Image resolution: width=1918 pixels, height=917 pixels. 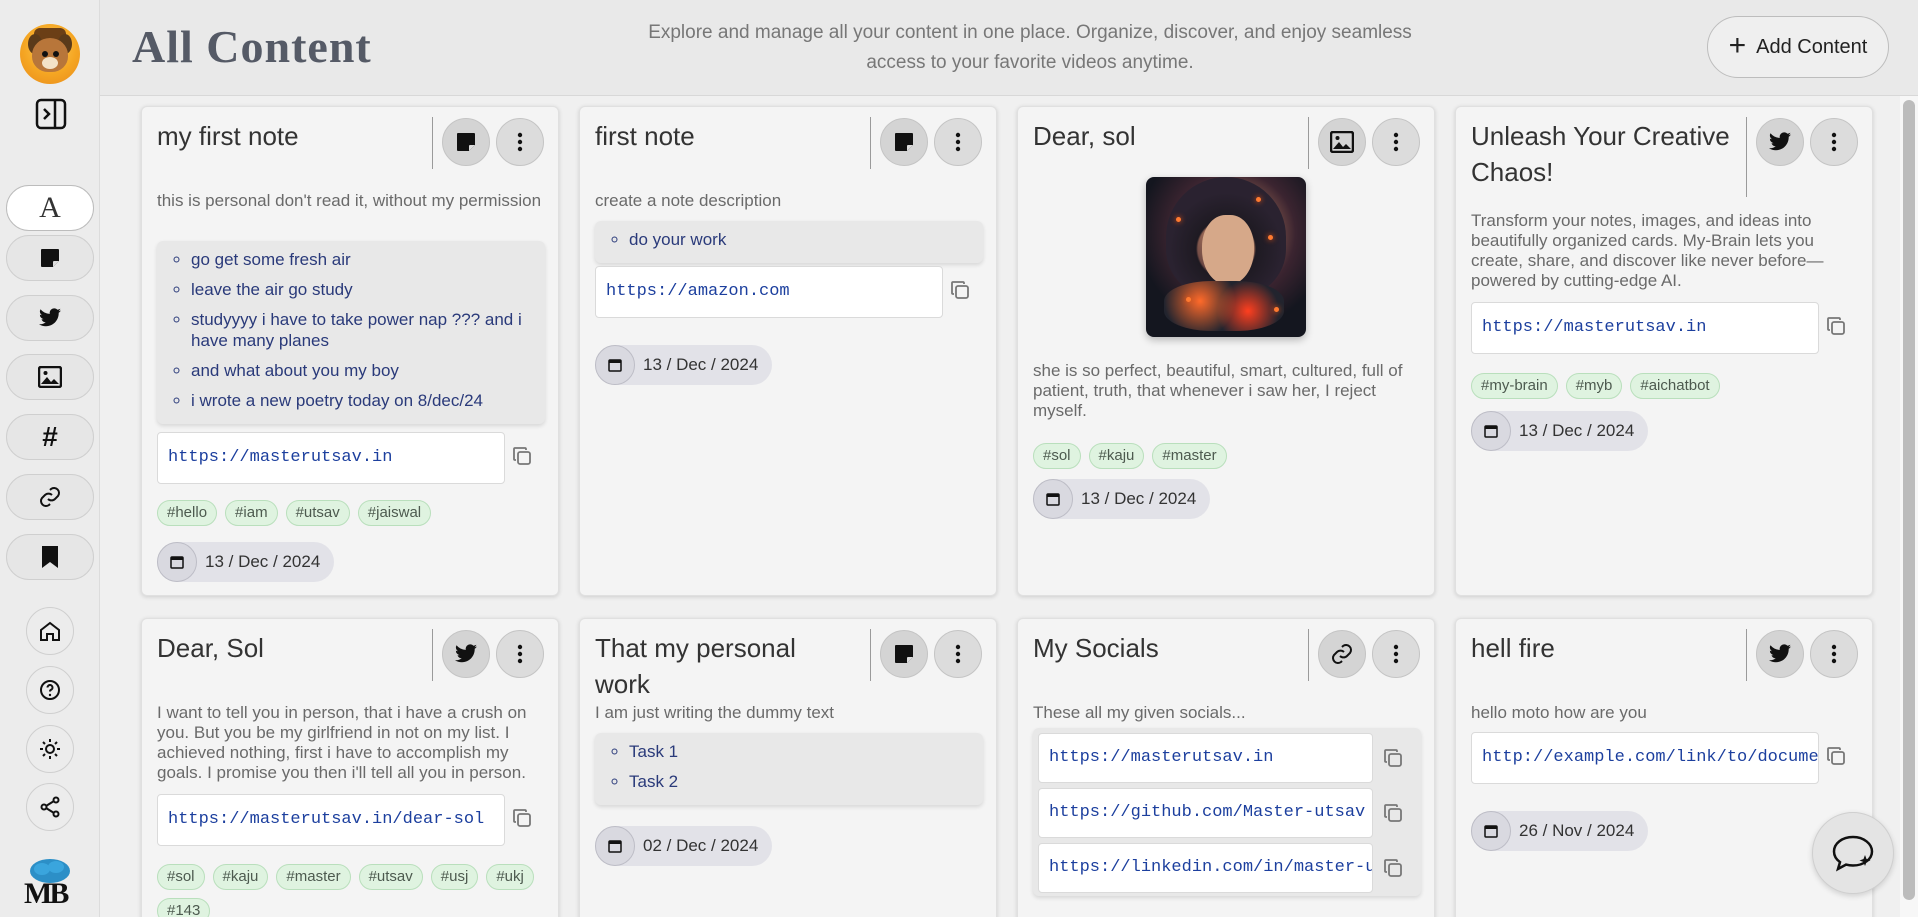 What do you see at coordinates (1675, 386) in the screenshot?
I see `tag: #aichatbot` at bounding box center [1675, 386].